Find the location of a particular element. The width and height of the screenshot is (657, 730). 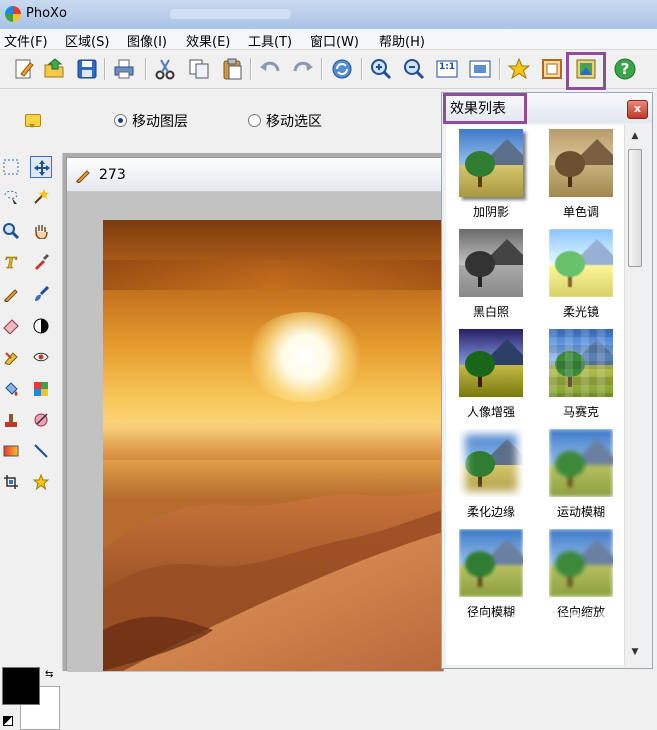

stamp-tool is located at coordinates (11, 420).